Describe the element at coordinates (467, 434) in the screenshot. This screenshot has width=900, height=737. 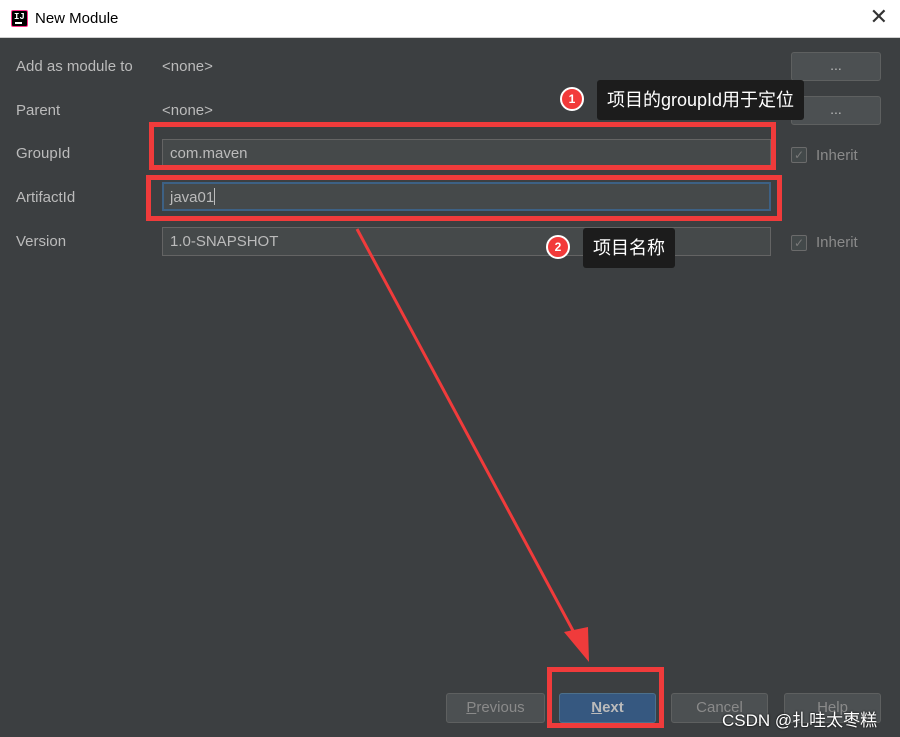
I see `arrow-shaft` at that location.